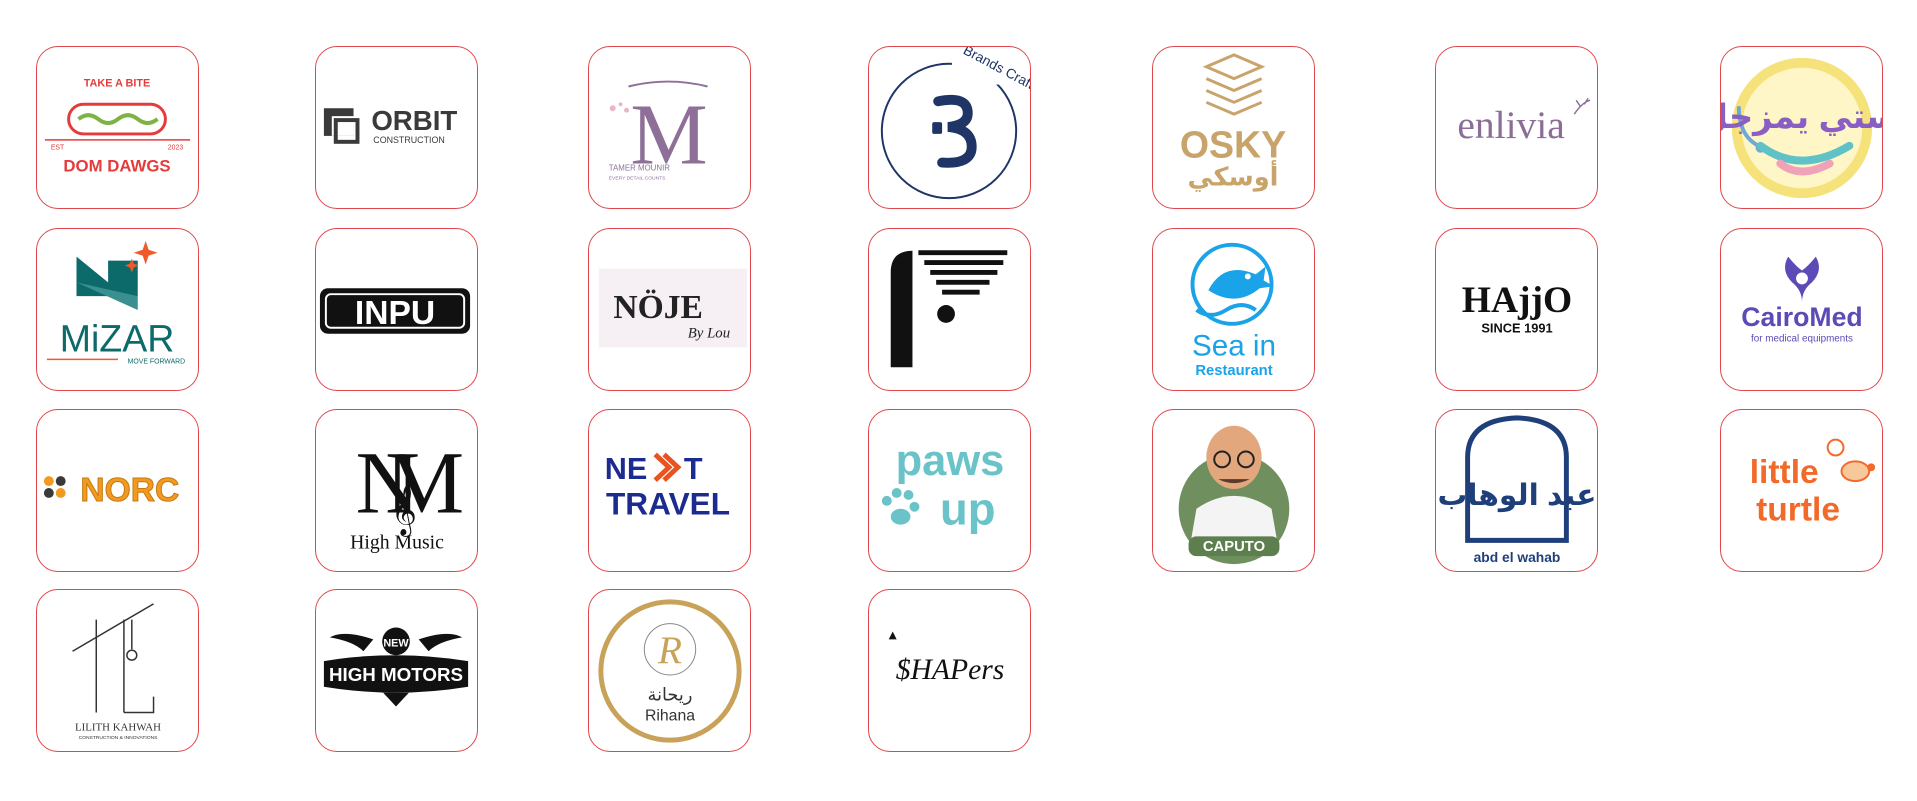 Image resolution: width=1917 pixels, height=801 pixels. What do you see at coordinates (900, 506) in the screenshot?
I see `paw-print-icon` at bounding box center [900, 506].